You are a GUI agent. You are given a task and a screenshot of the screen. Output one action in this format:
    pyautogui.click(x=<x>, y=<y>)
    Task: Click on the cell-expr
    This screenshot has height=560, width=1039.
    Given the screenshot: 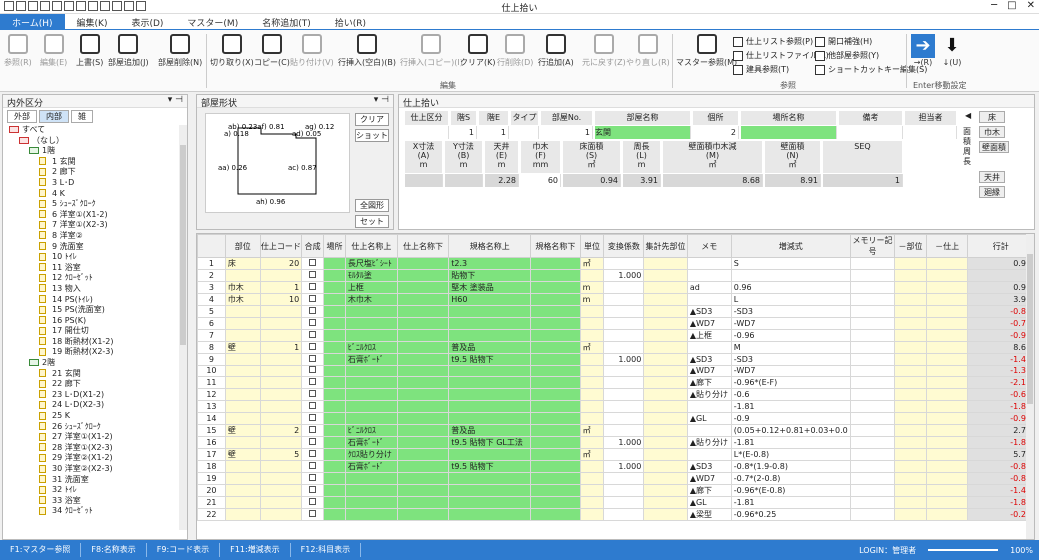 What is the action you would take?
    pyautogui.click(x=790, y=275)
    